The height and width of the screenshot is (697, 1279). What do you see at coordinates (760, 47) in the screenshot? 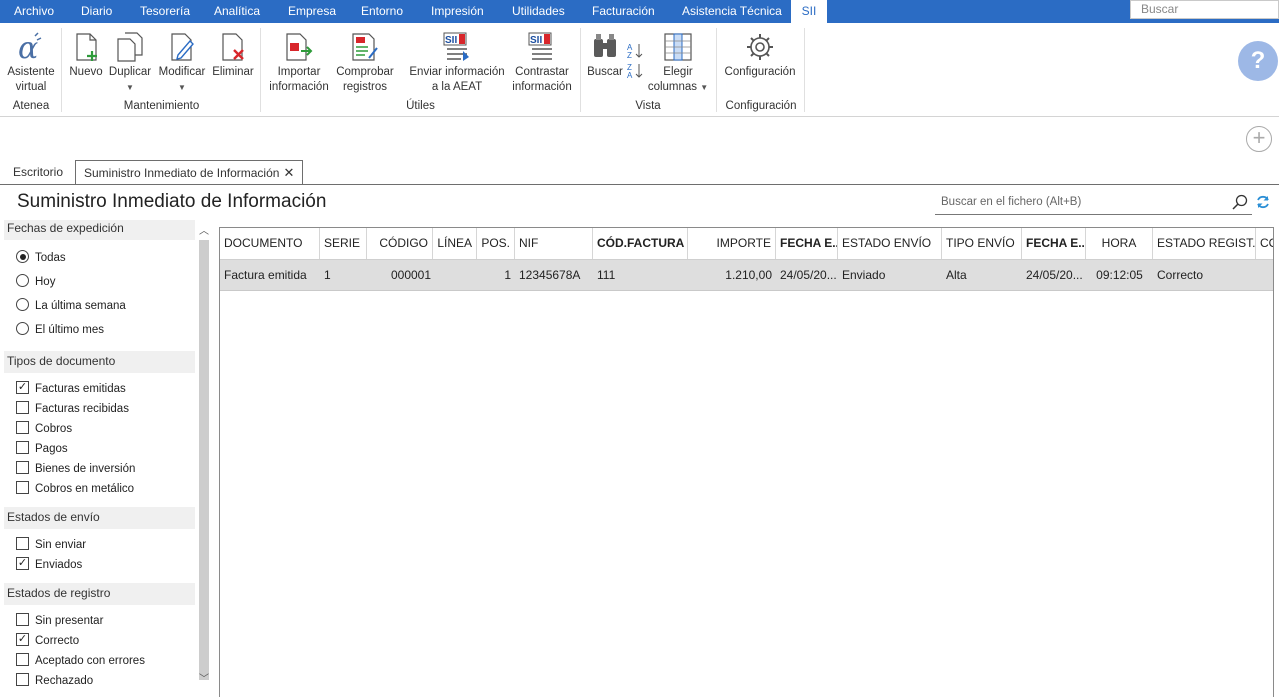
I see `gear-icon` at bounding box center [760, 47].